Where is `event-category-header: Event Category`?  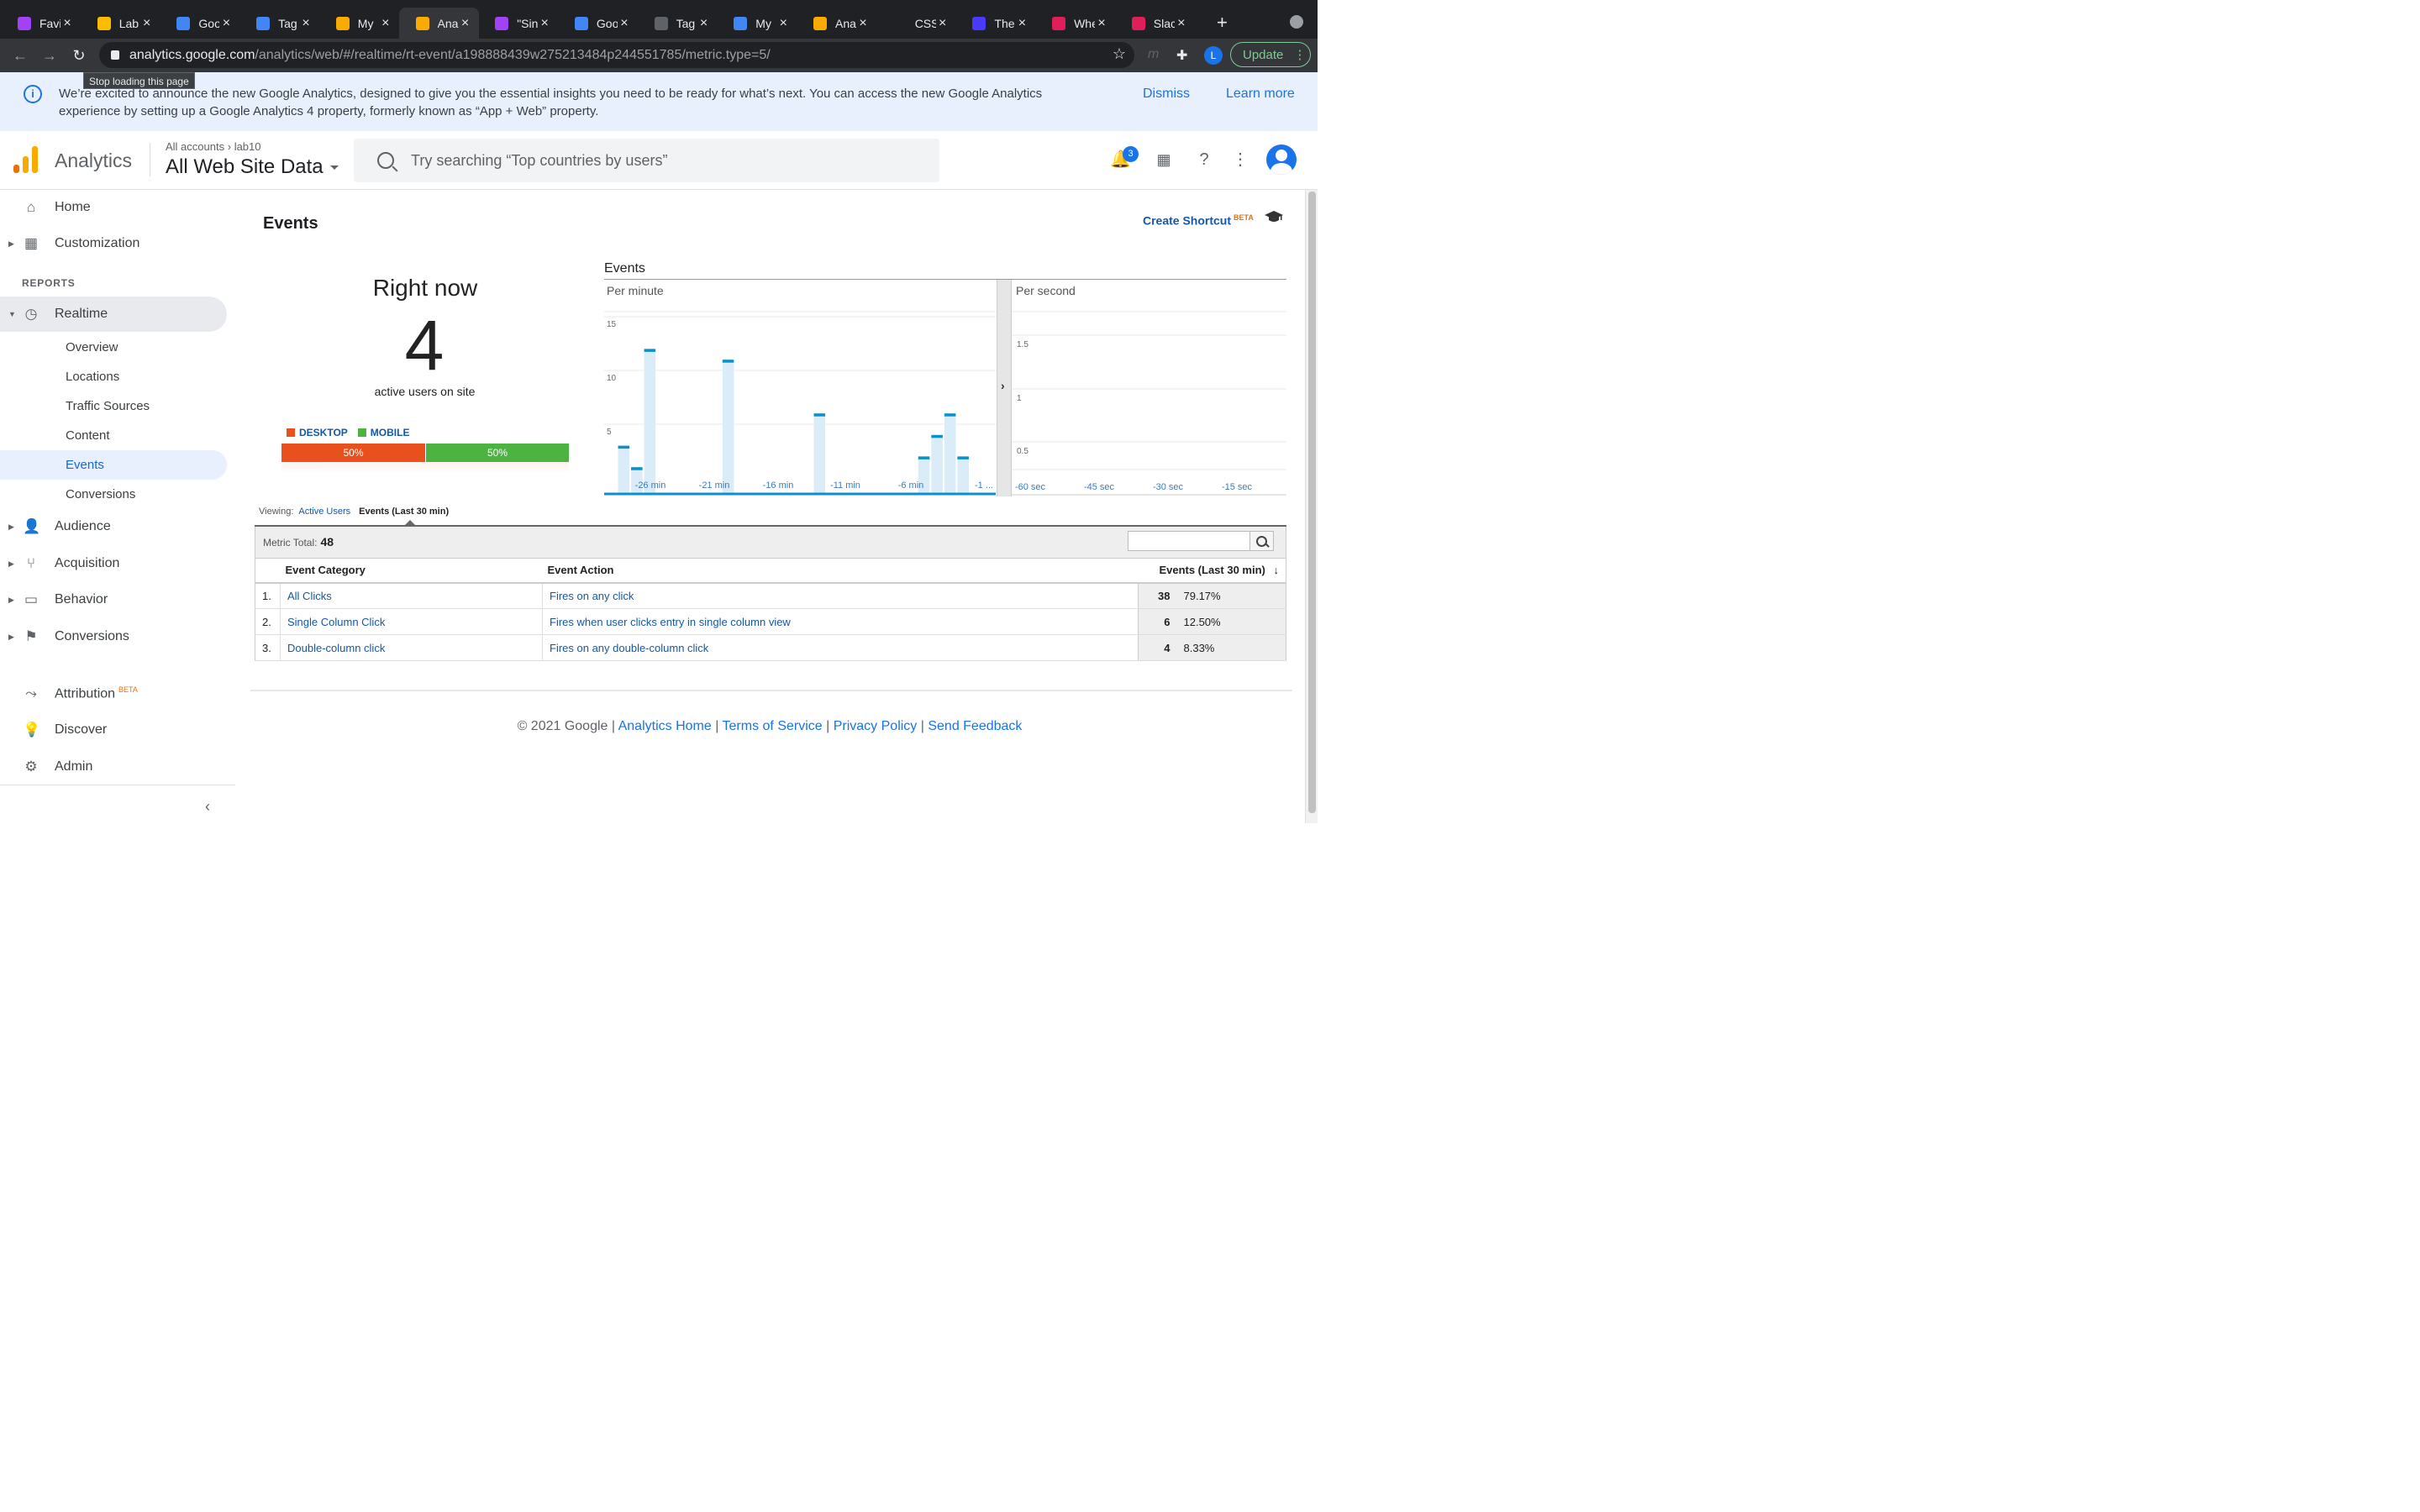 event-category-header: Event Category is located at coordinates (412, 571).